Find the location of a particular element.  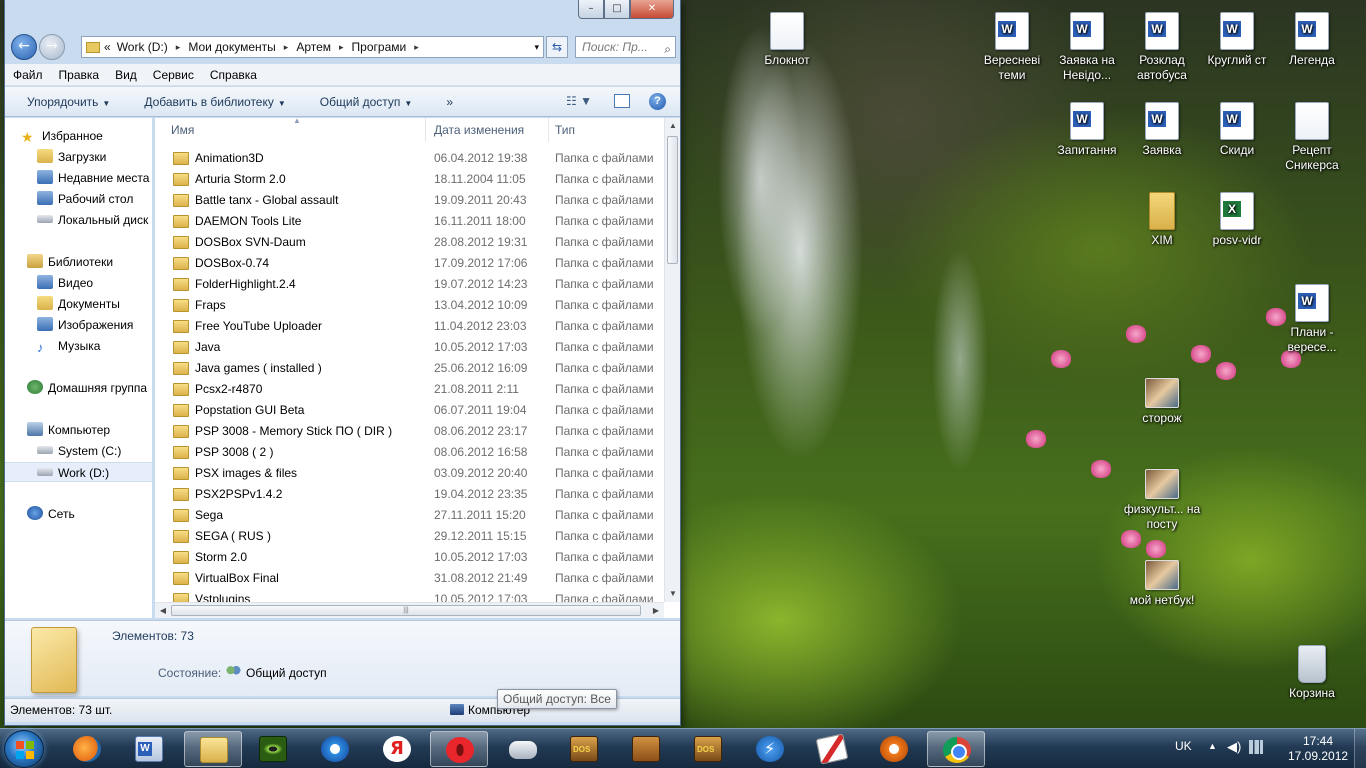

nav-network: Сеть is located at coordinates (78, 514).